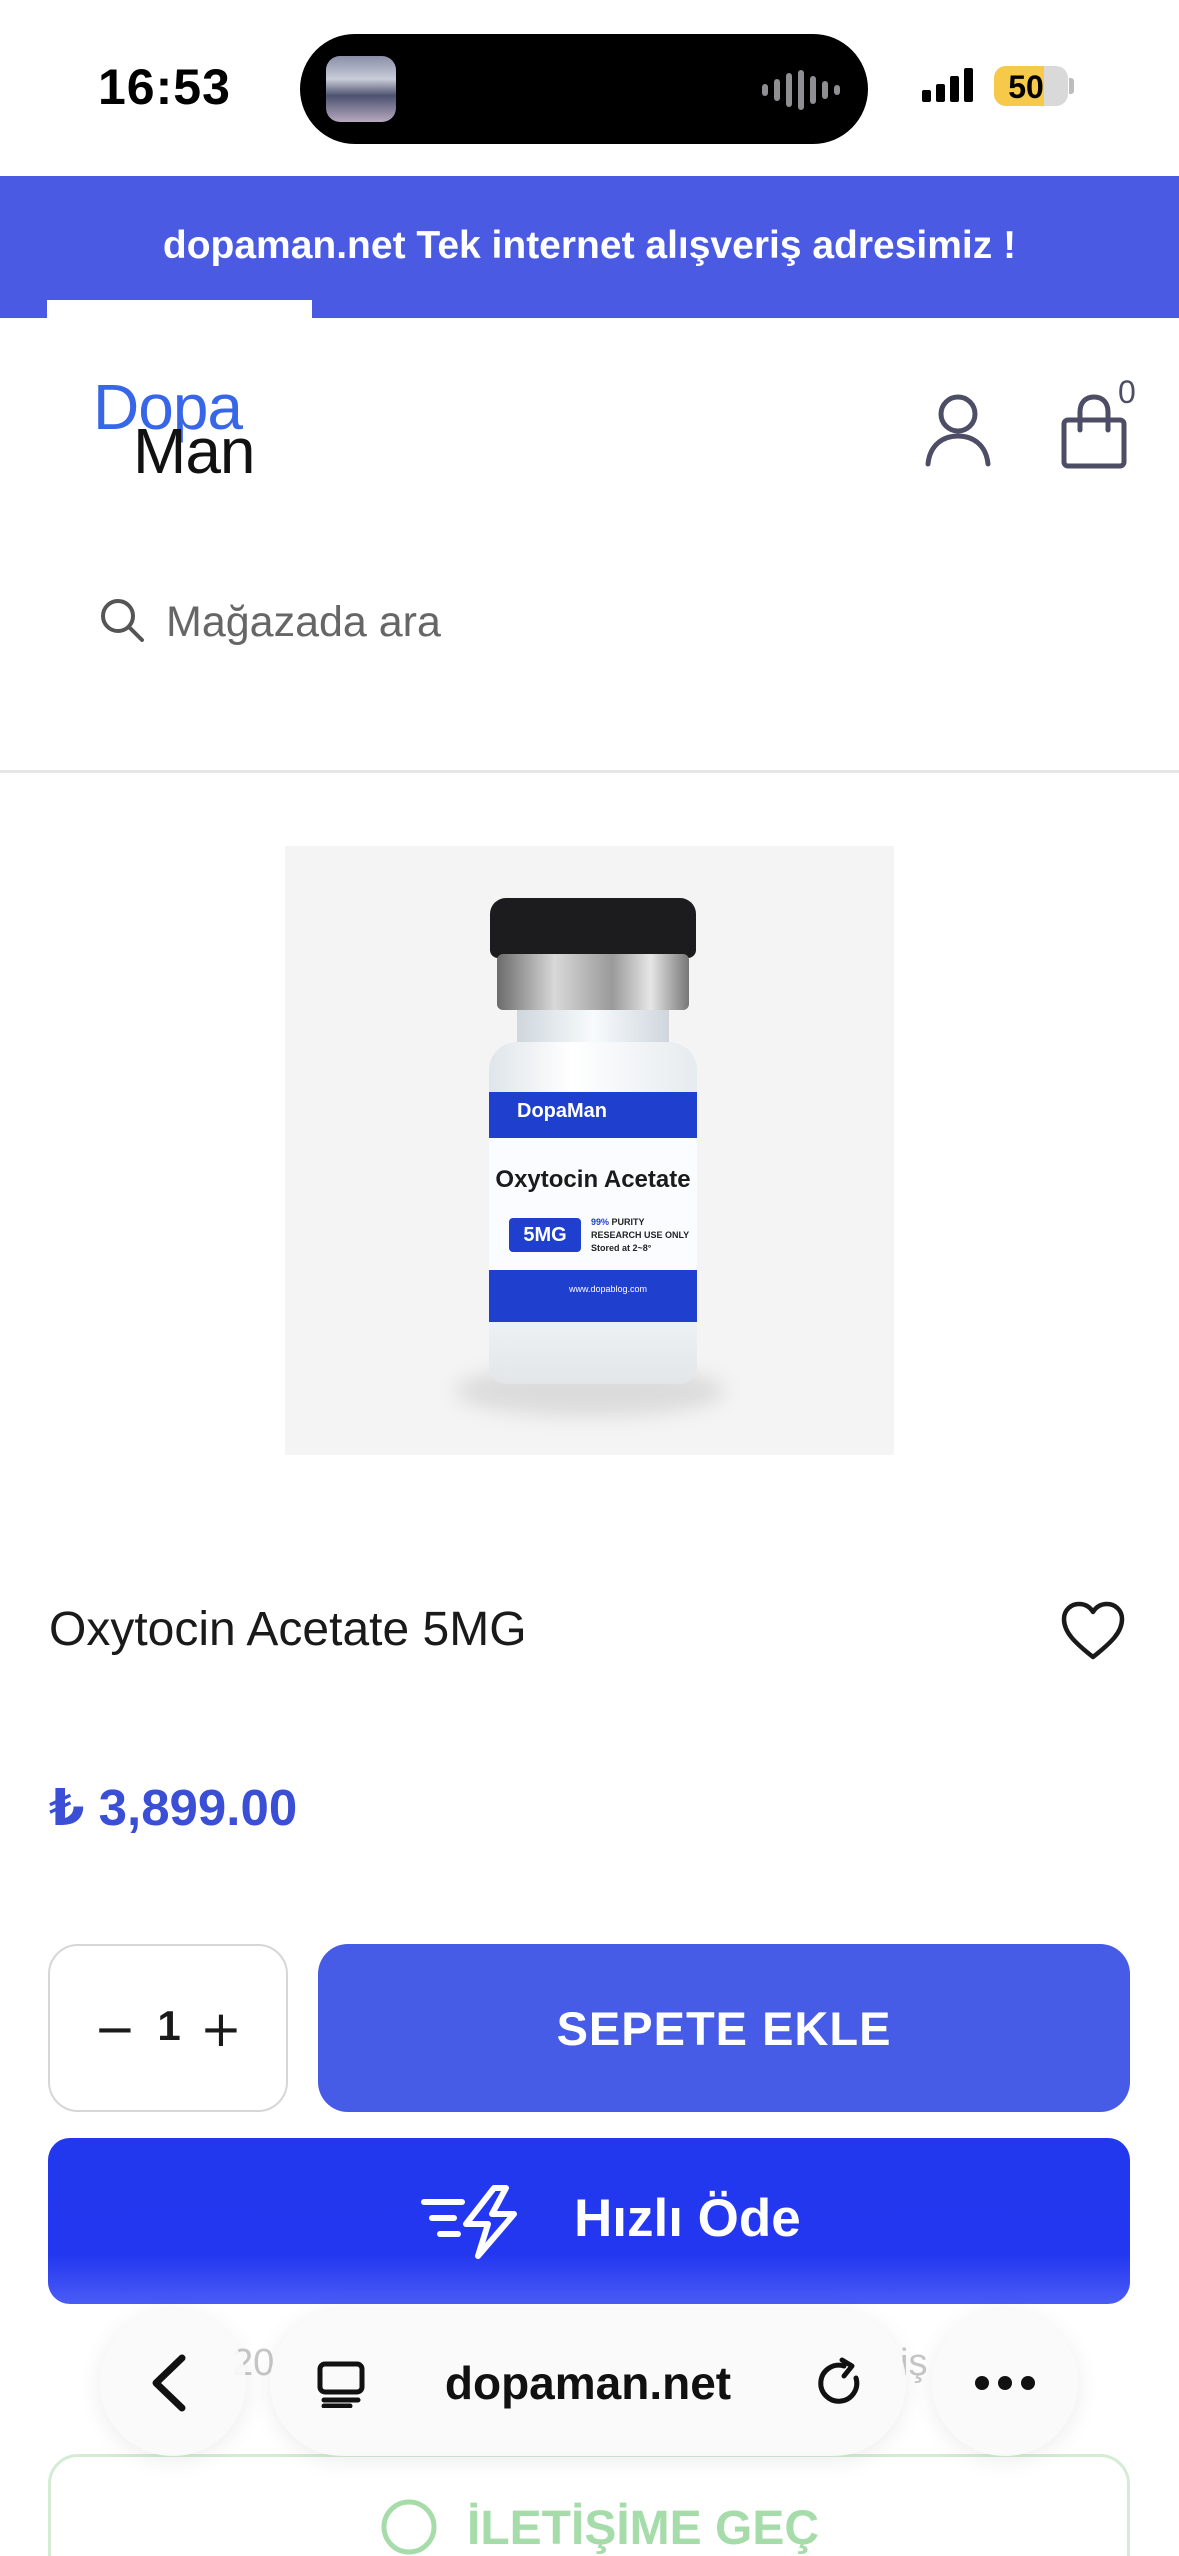  I want to click on battery-level: 50, so click(1026, 87).